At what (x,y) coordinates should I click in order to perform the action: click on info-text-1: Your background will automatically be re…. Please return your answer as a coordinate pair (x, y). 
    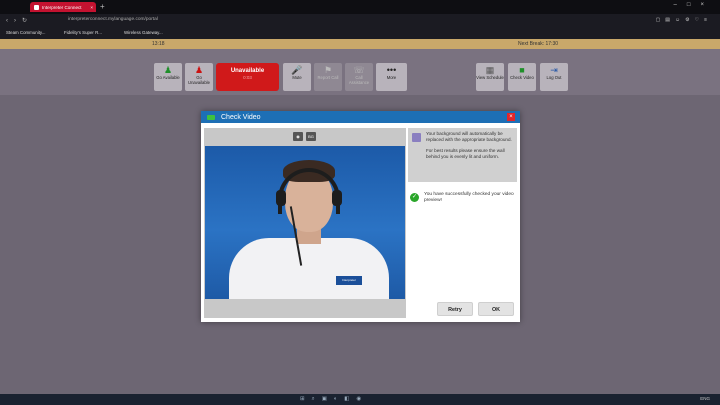
    Looking at the image, I should click on (469, 136).